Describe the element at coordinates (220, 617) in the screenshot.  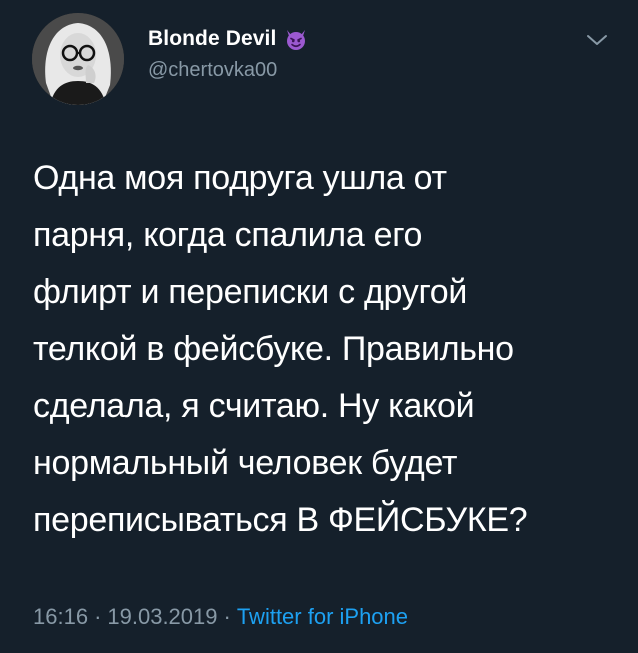
I see `tweet-metadata: 16:16 · 19.03.2019 · Twitter for iPhone` at that location.